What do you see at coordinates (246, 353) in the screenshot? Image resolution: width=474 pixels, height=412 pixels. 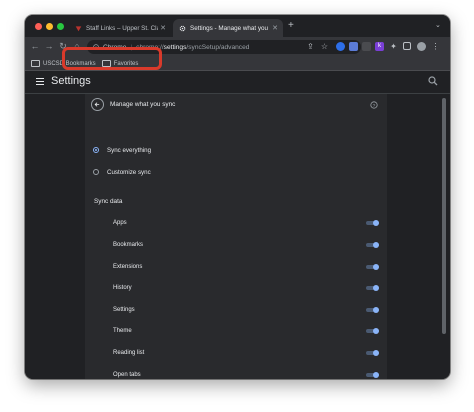 I see `sync-item-reading-list: Reading list` at bounding box center [246, 353].